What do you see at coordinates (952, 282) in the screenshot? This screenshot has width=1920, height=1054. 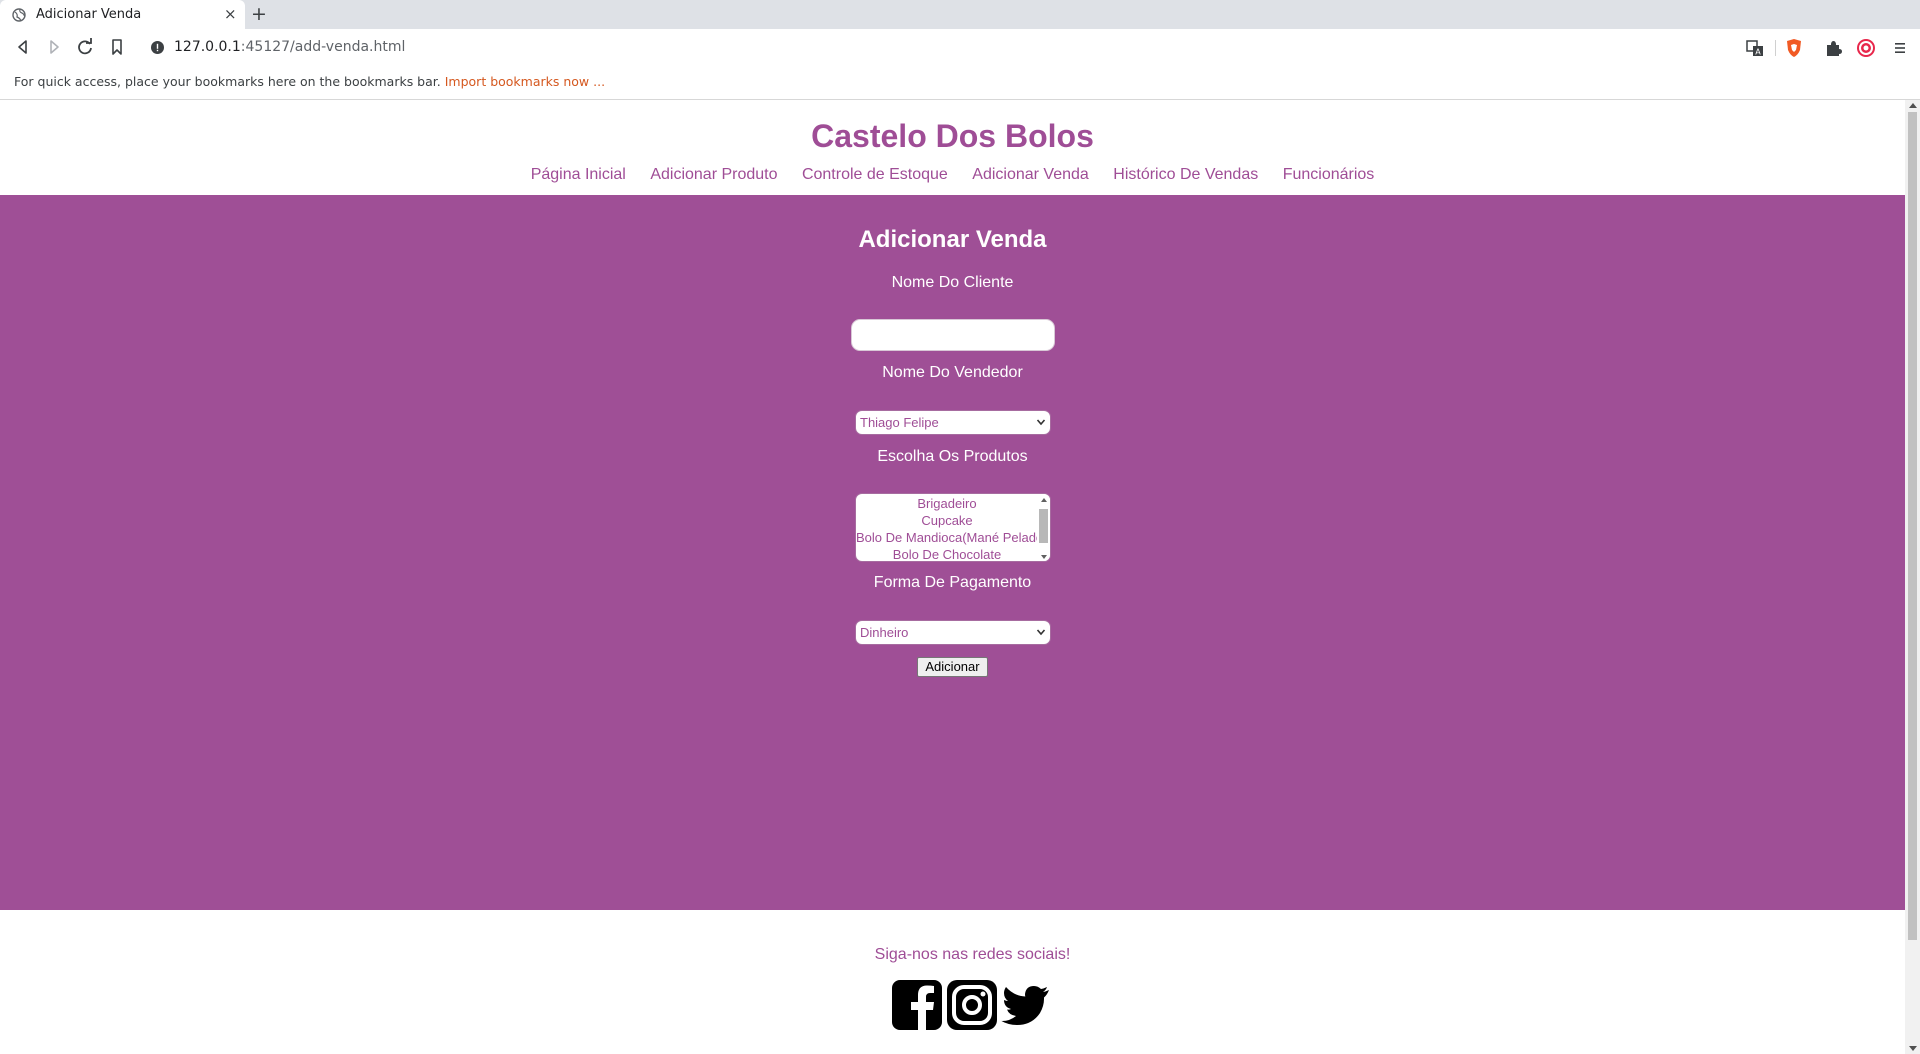 I see `client-name-label: Nome Do Cliente` at bounding box center [952, 282].